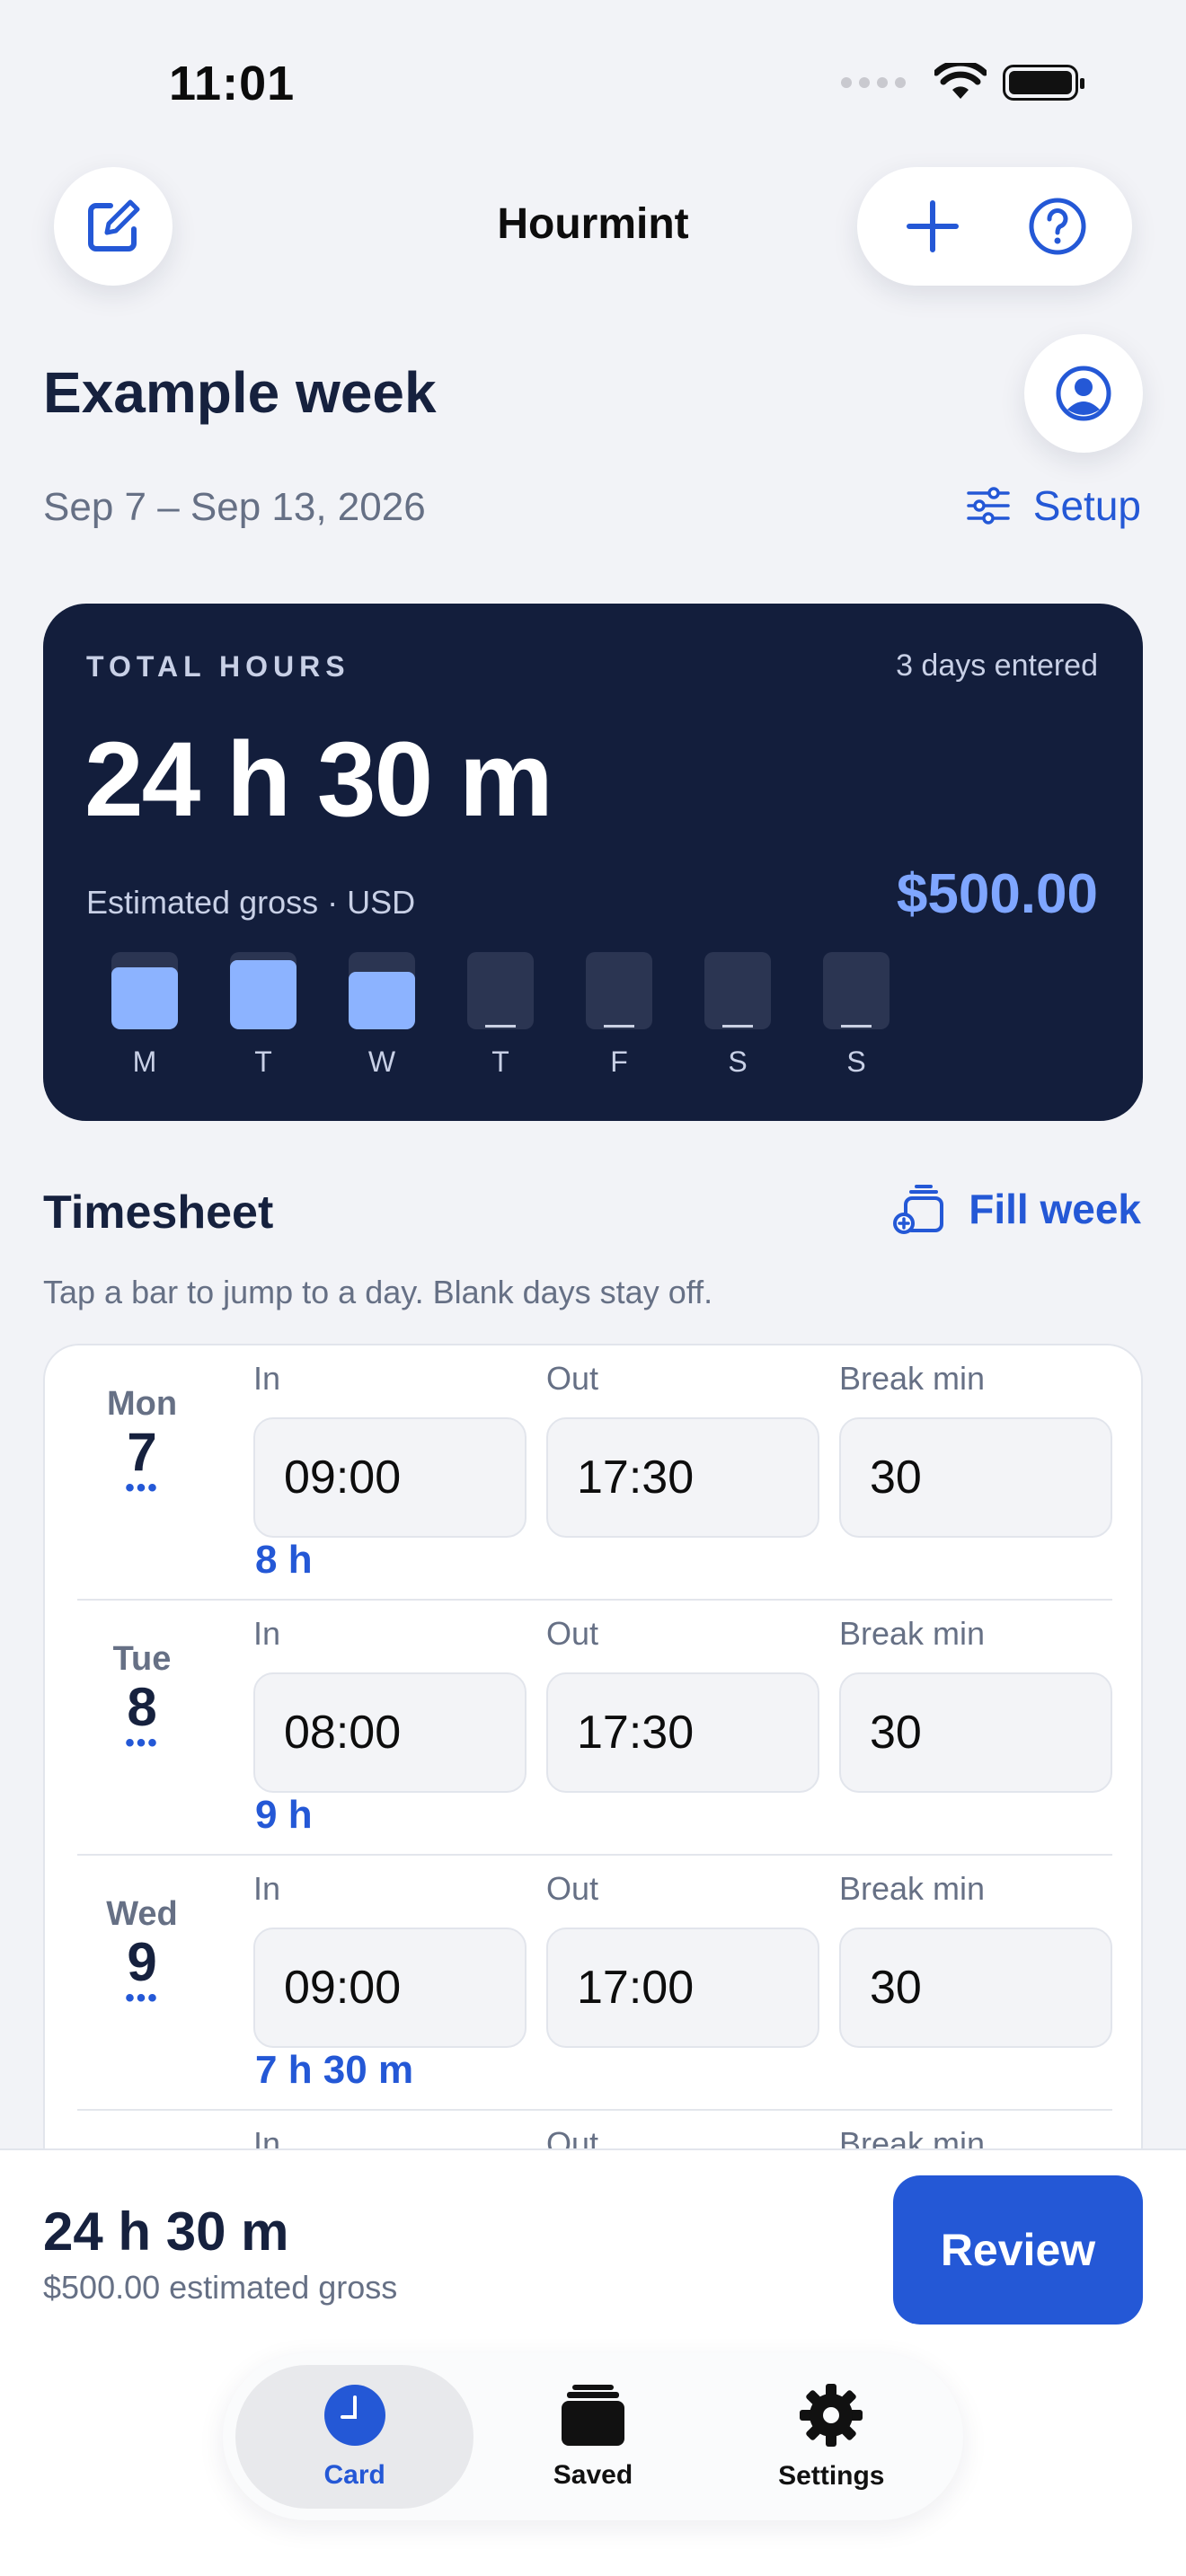 The image size is (1186, 2576). Describe the element at coordinates (158, 1213) in the screenshot. I see `timesheet-title: Timesheet` at that location.